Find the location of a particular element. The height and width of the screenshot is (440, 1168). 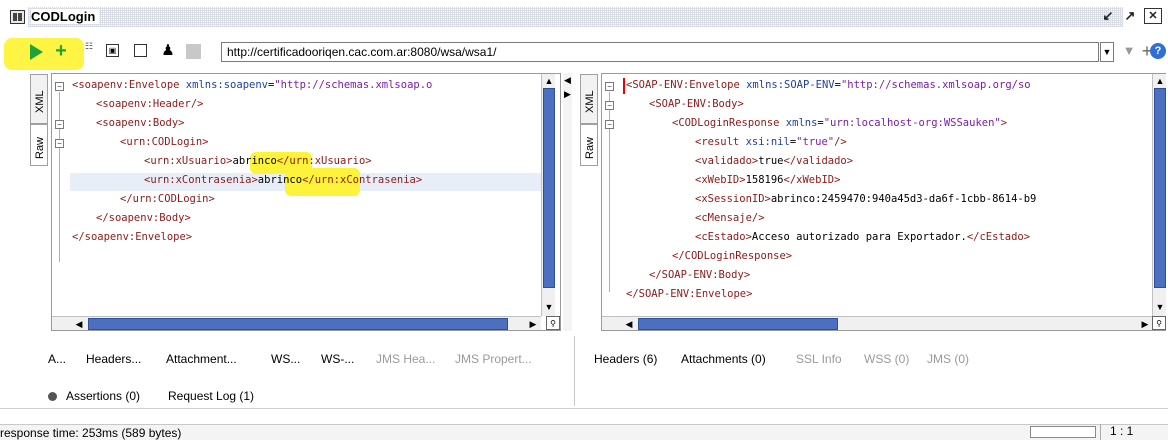

tab-response-attachments: Attachments (0) is located at coordinates (723, 359).